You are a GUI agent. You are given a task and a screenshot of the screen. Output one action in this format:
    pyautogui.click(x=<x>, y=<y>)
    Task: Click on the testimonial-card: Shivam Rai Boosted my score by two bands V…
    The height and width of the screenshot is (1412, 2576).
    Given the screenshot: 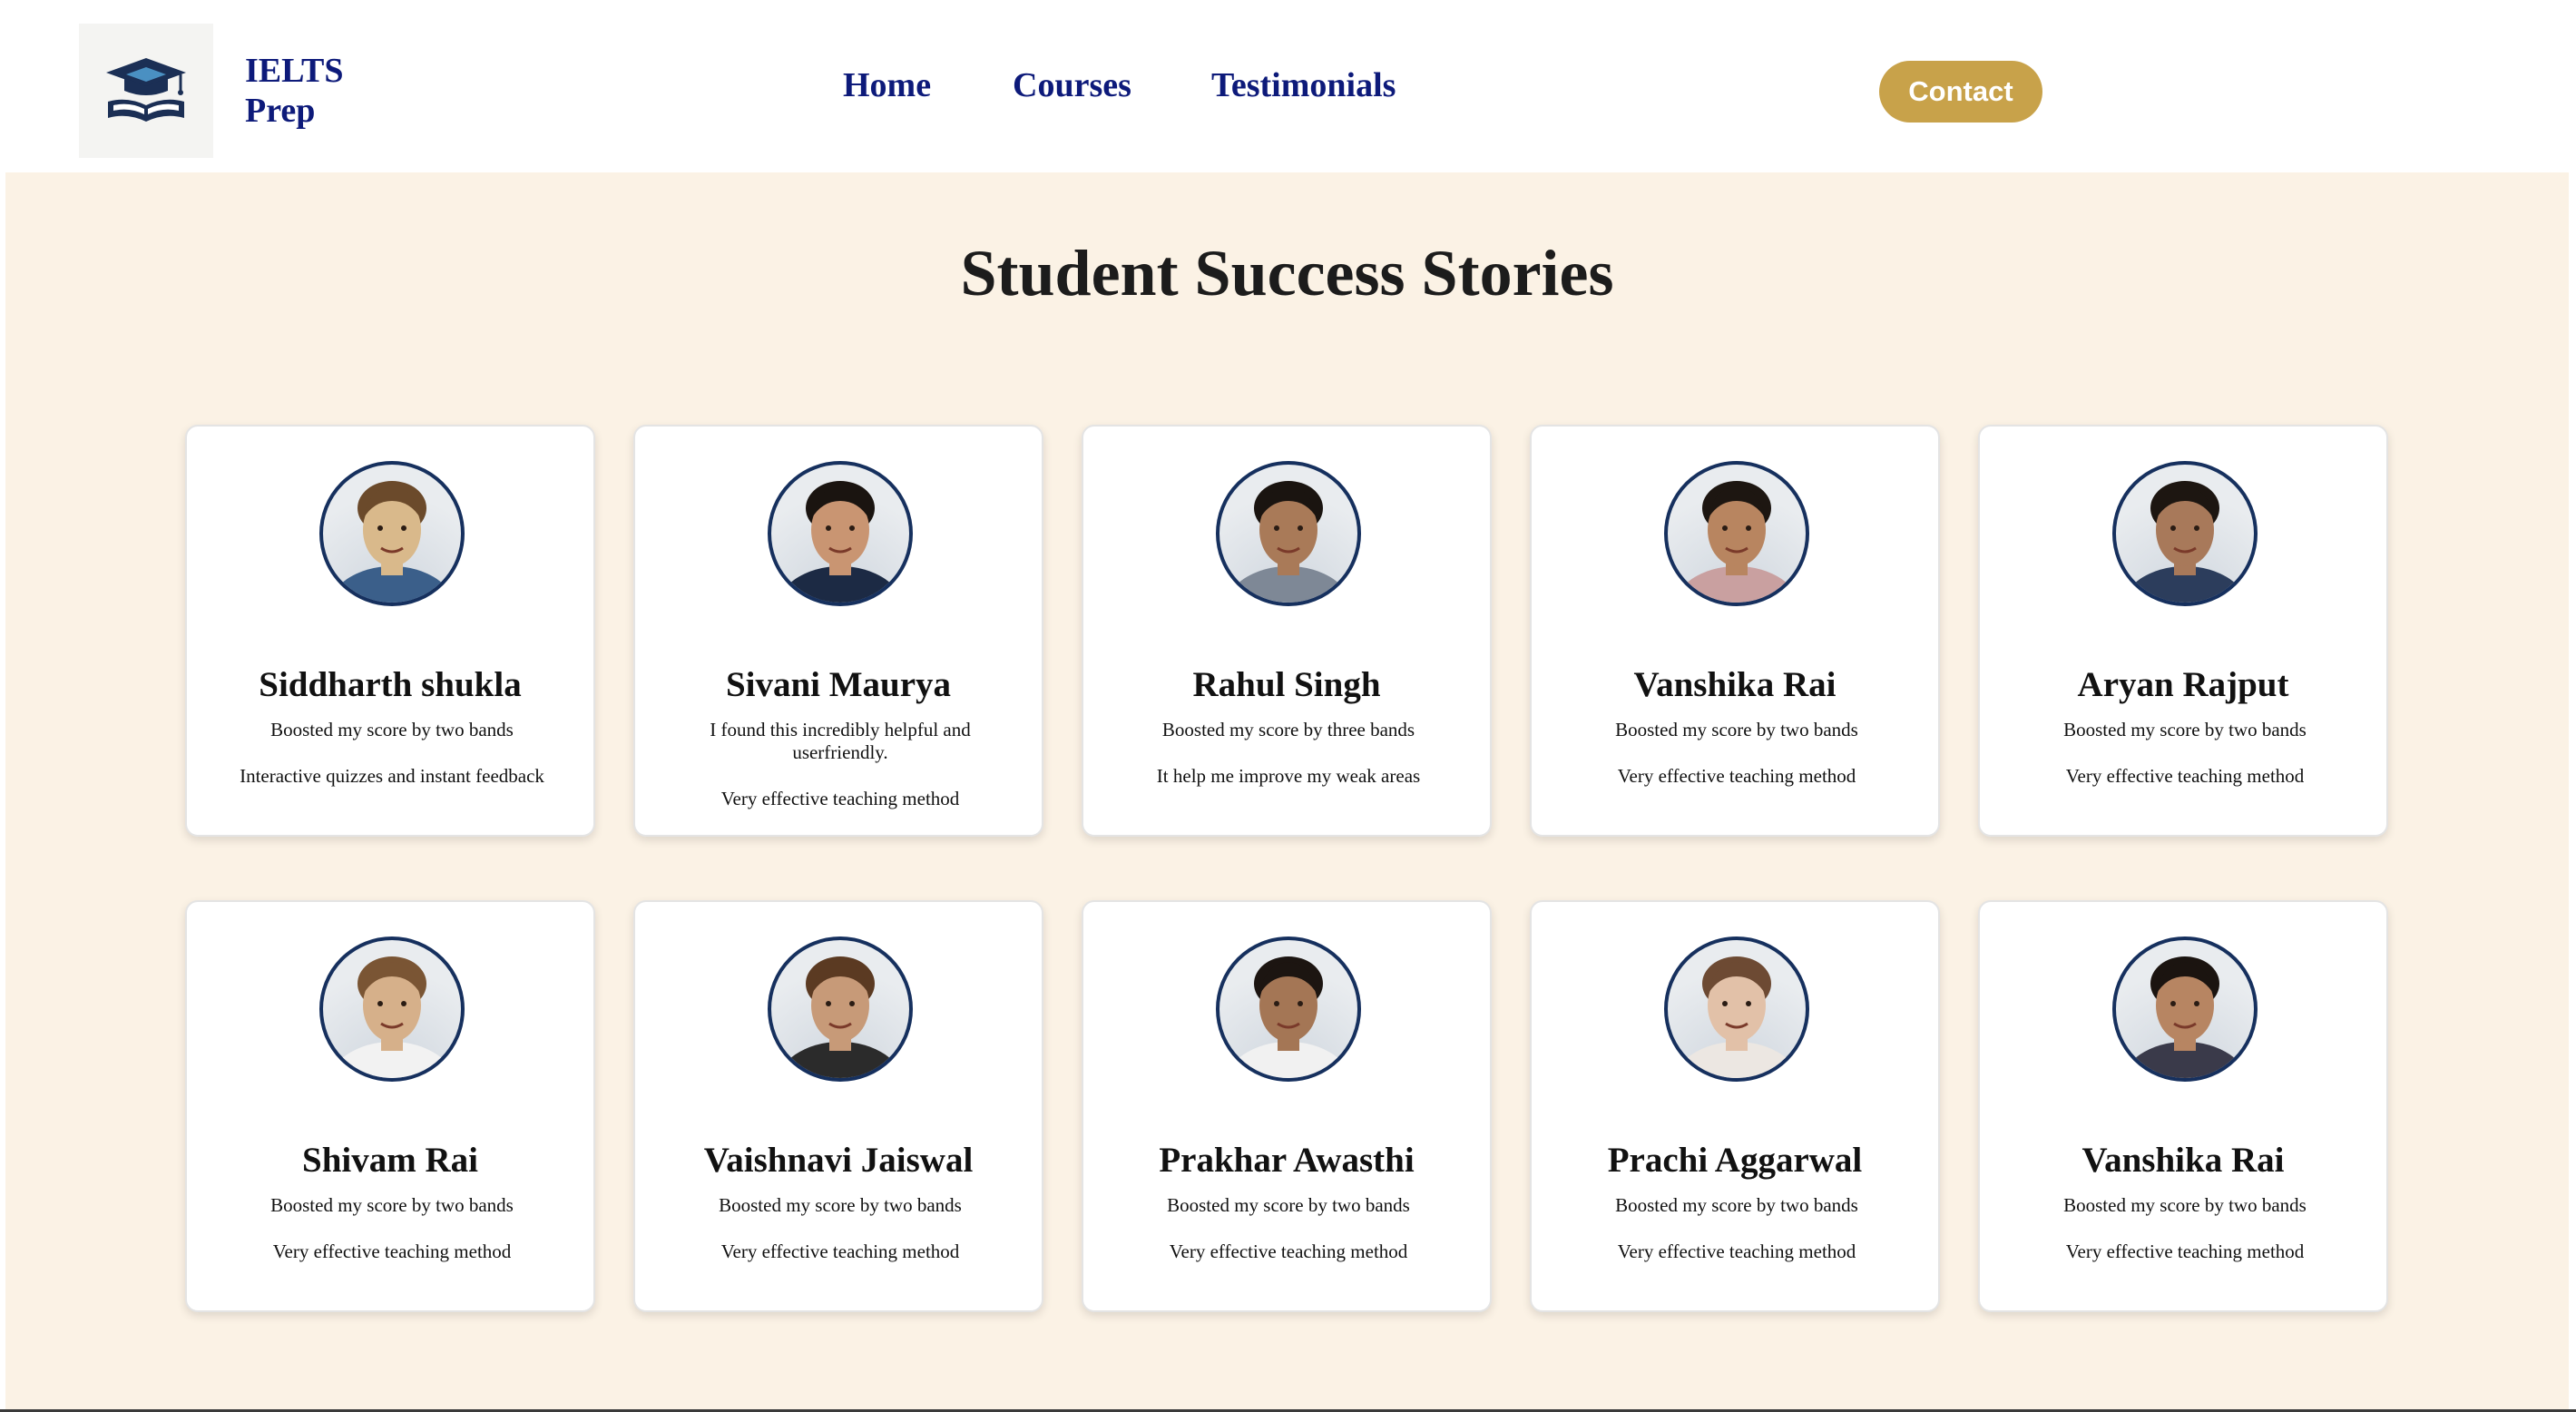 What is the action you would take?
    pyautogui.click(x=390, y=1106)
    